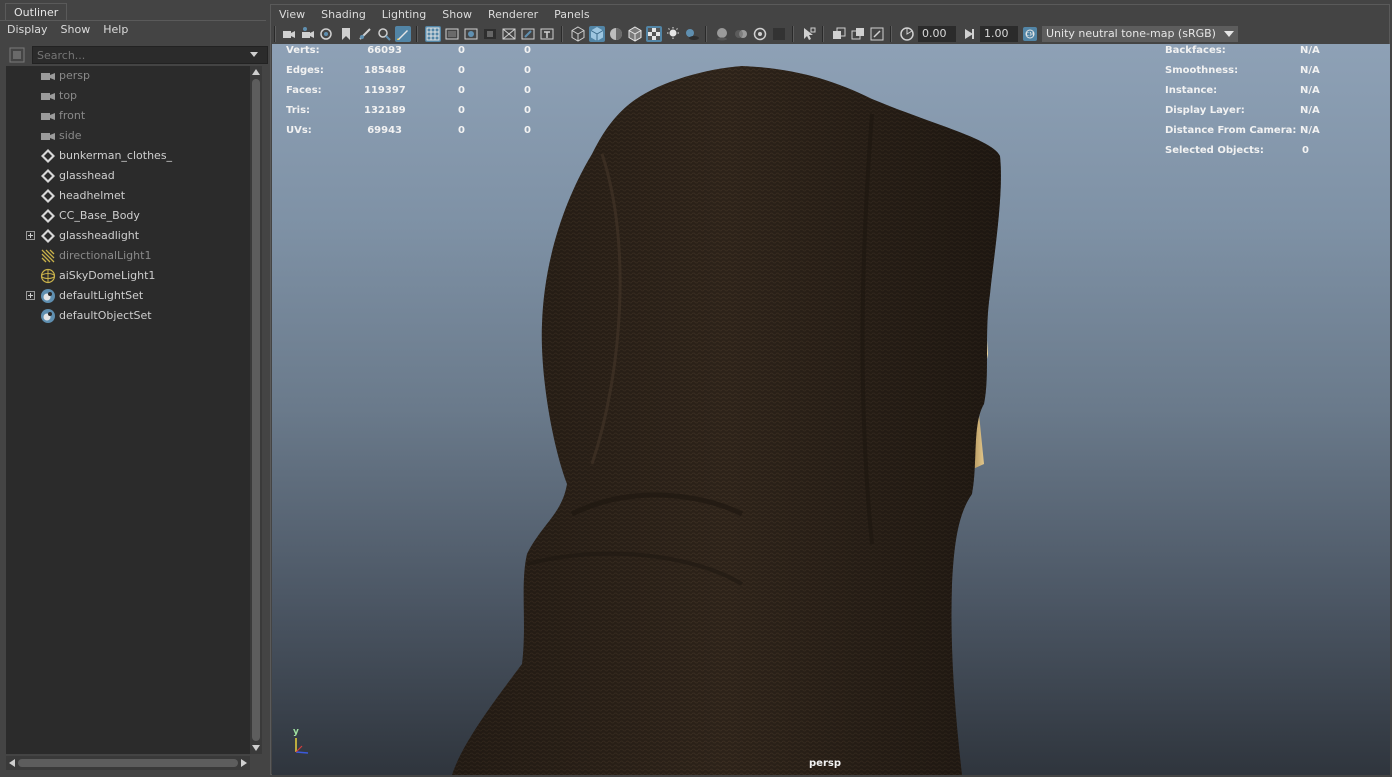 This screenshot has height=777, width=1392. Describe the element at coordinates (461, 110) in the screenshot. I see `hud-tris-sel: 0` at that location.